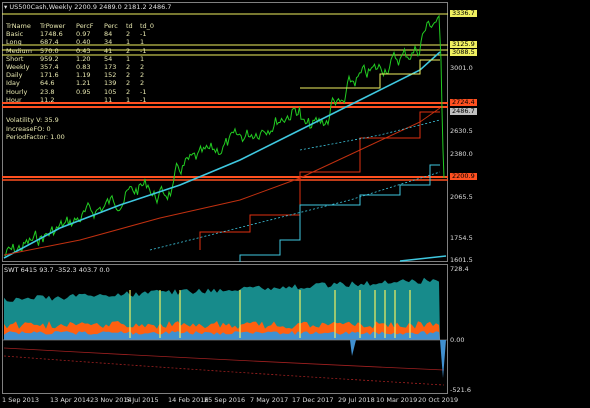 This screenshot has height=408, width=590. What do you see at coordinates (463, 102) in the screenshot?
I see `price-level-tag: 2724.4` at bounding box center [463, 102].